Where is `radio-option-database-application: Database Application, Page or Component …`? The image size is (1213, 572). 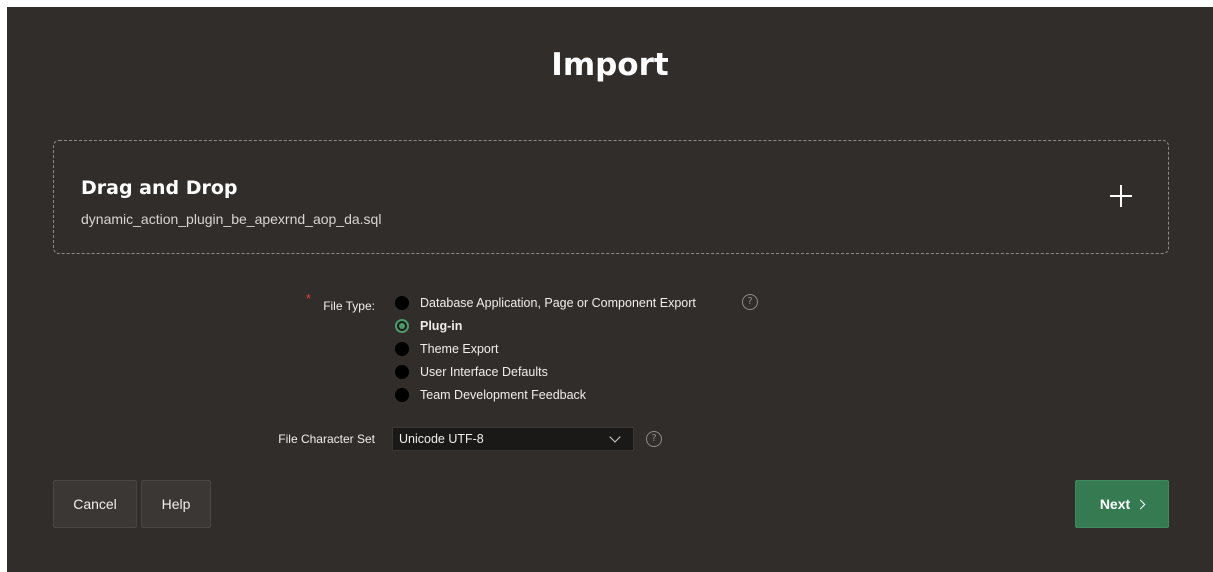
radio-option-database-application: Database Application, Page or Component … is located at coordinates (545, 303).